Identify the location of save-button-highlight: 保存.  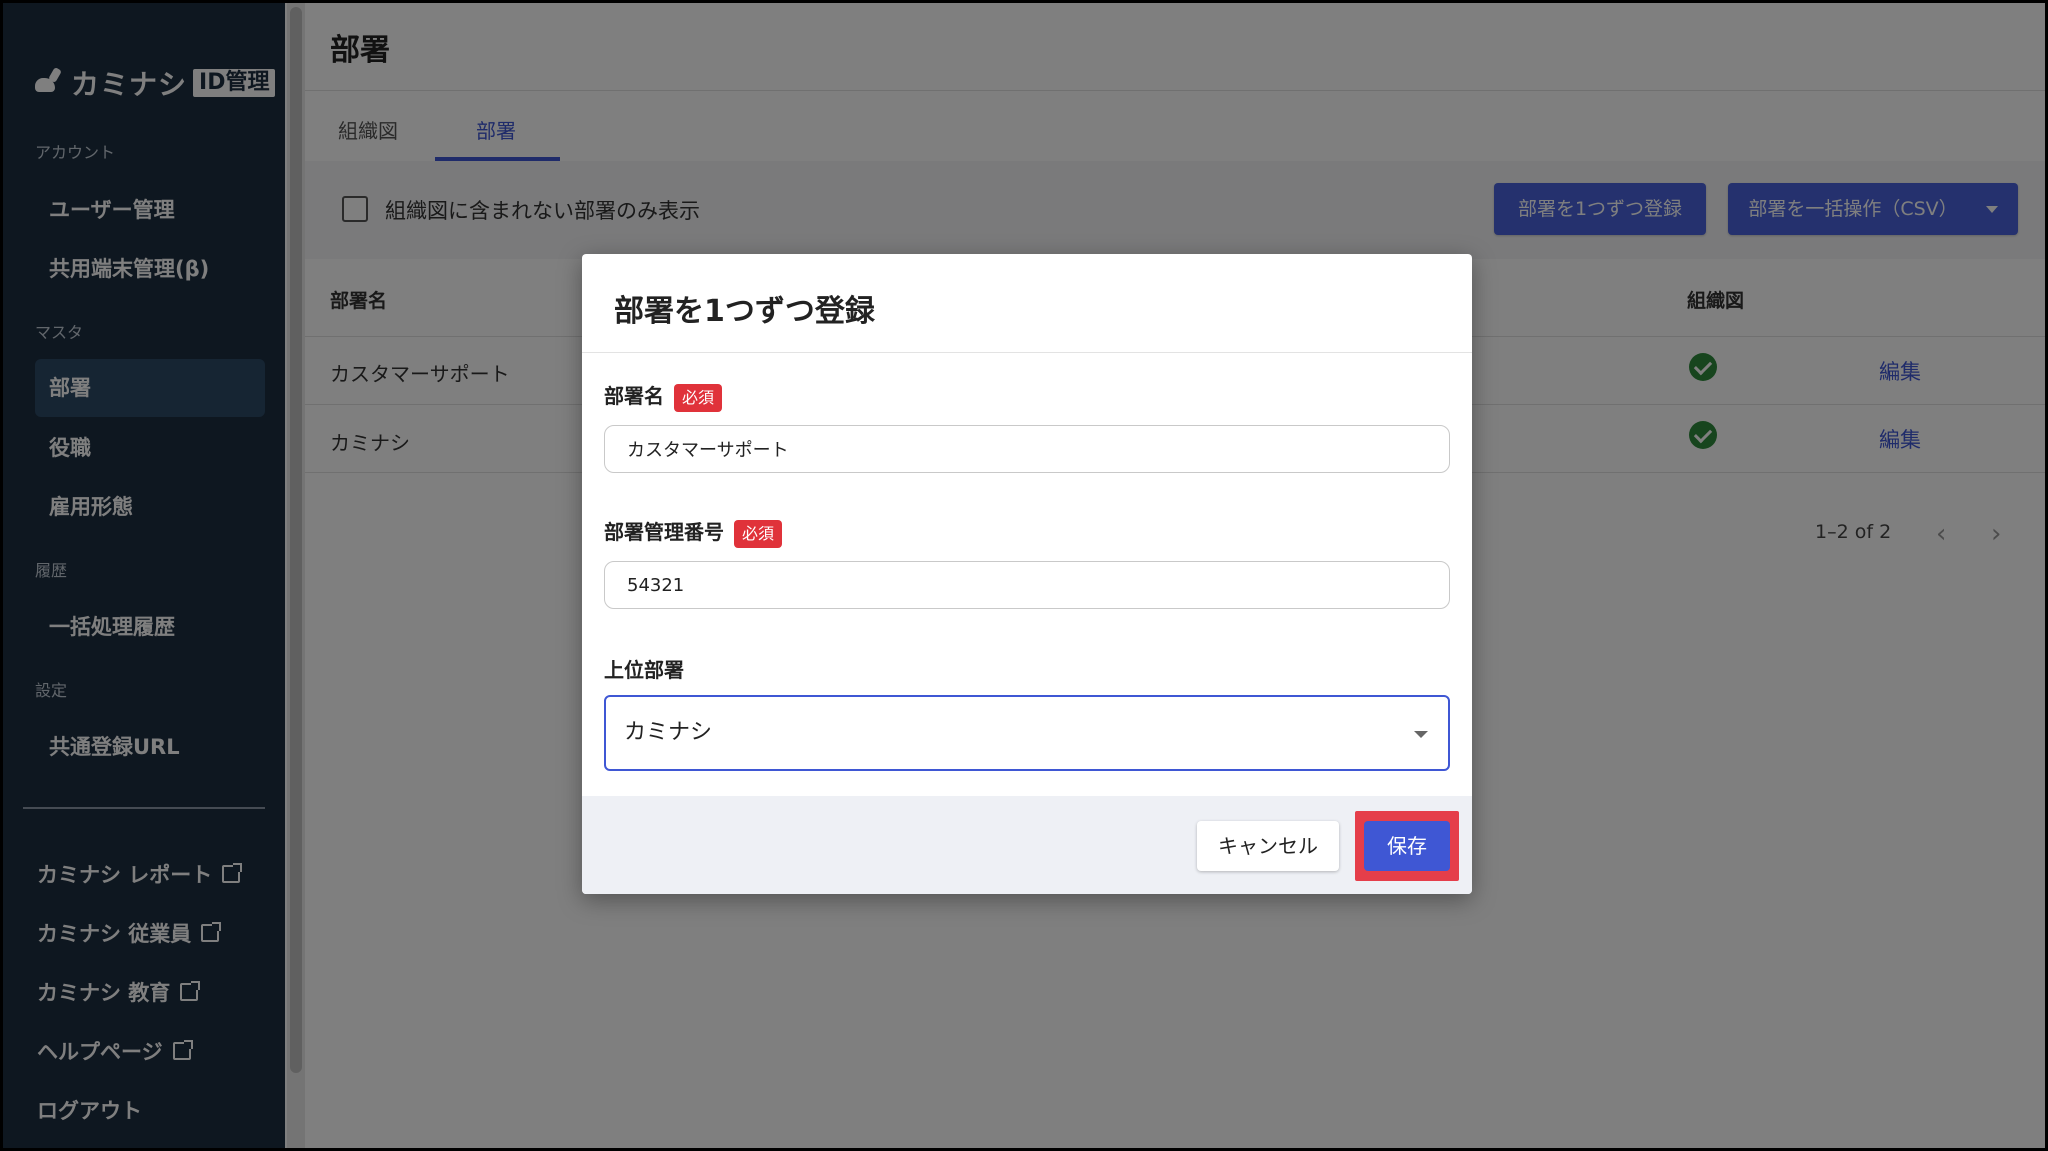
(1407, 846).